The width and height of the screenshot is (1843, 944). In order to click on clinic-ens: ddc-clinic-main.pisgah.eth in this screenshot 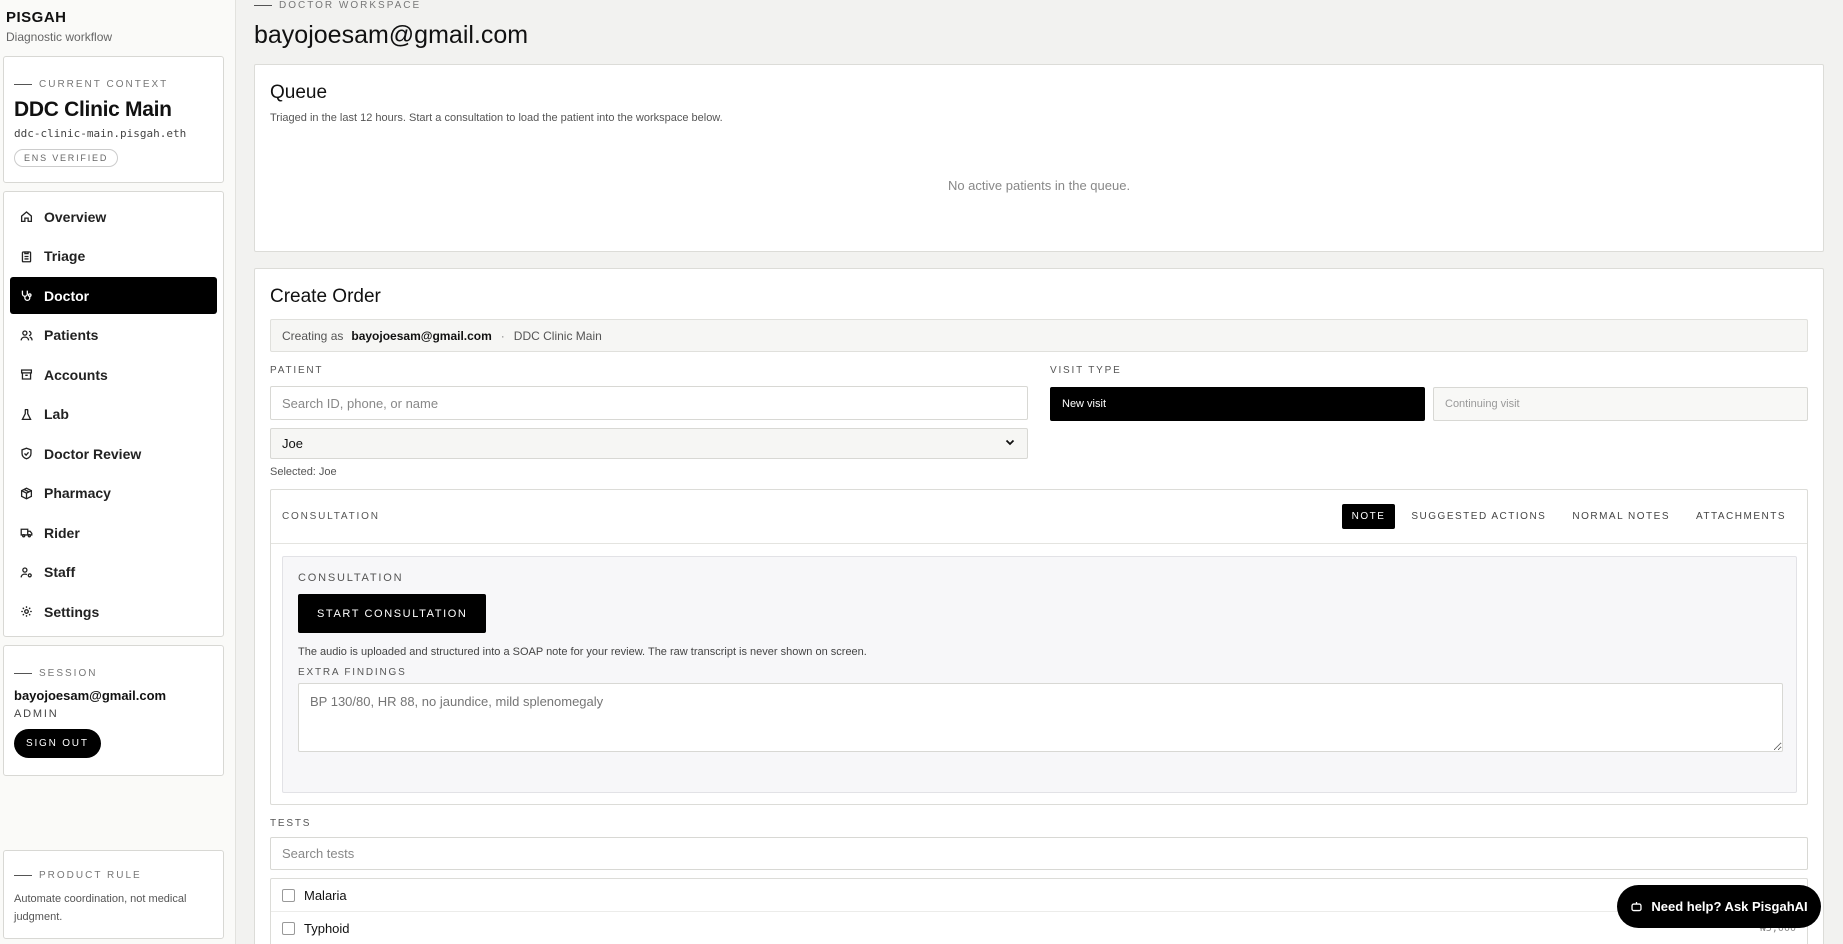, I will do `click(100, 133)`.